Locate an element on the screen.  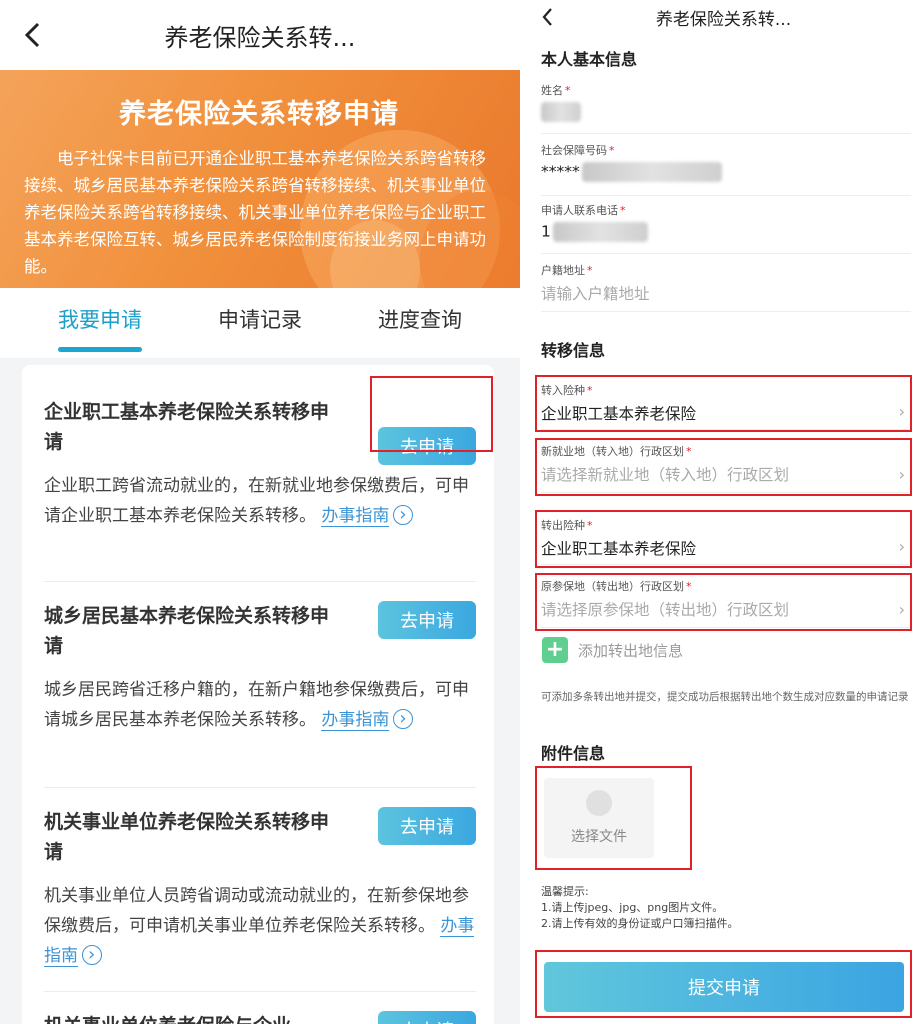
field-label: 姓名 * is located at coordinates (556, 90).